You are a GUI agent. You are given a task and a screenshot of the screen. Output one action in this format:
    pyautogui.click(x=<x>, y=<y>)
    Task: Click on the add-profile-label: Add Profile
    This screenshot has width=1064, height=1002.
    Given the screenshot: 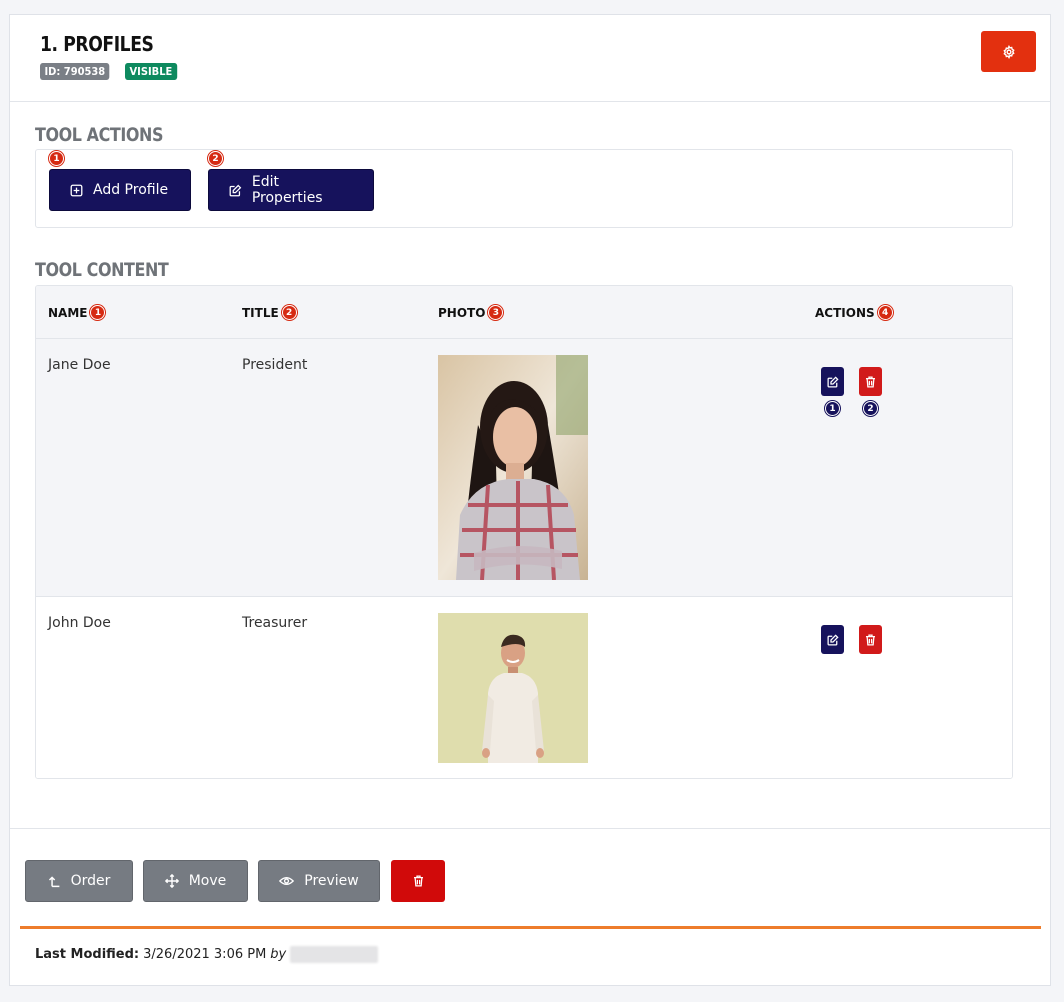 What is the action you would take?
    pyautogui.click(x=131, y=190)
    